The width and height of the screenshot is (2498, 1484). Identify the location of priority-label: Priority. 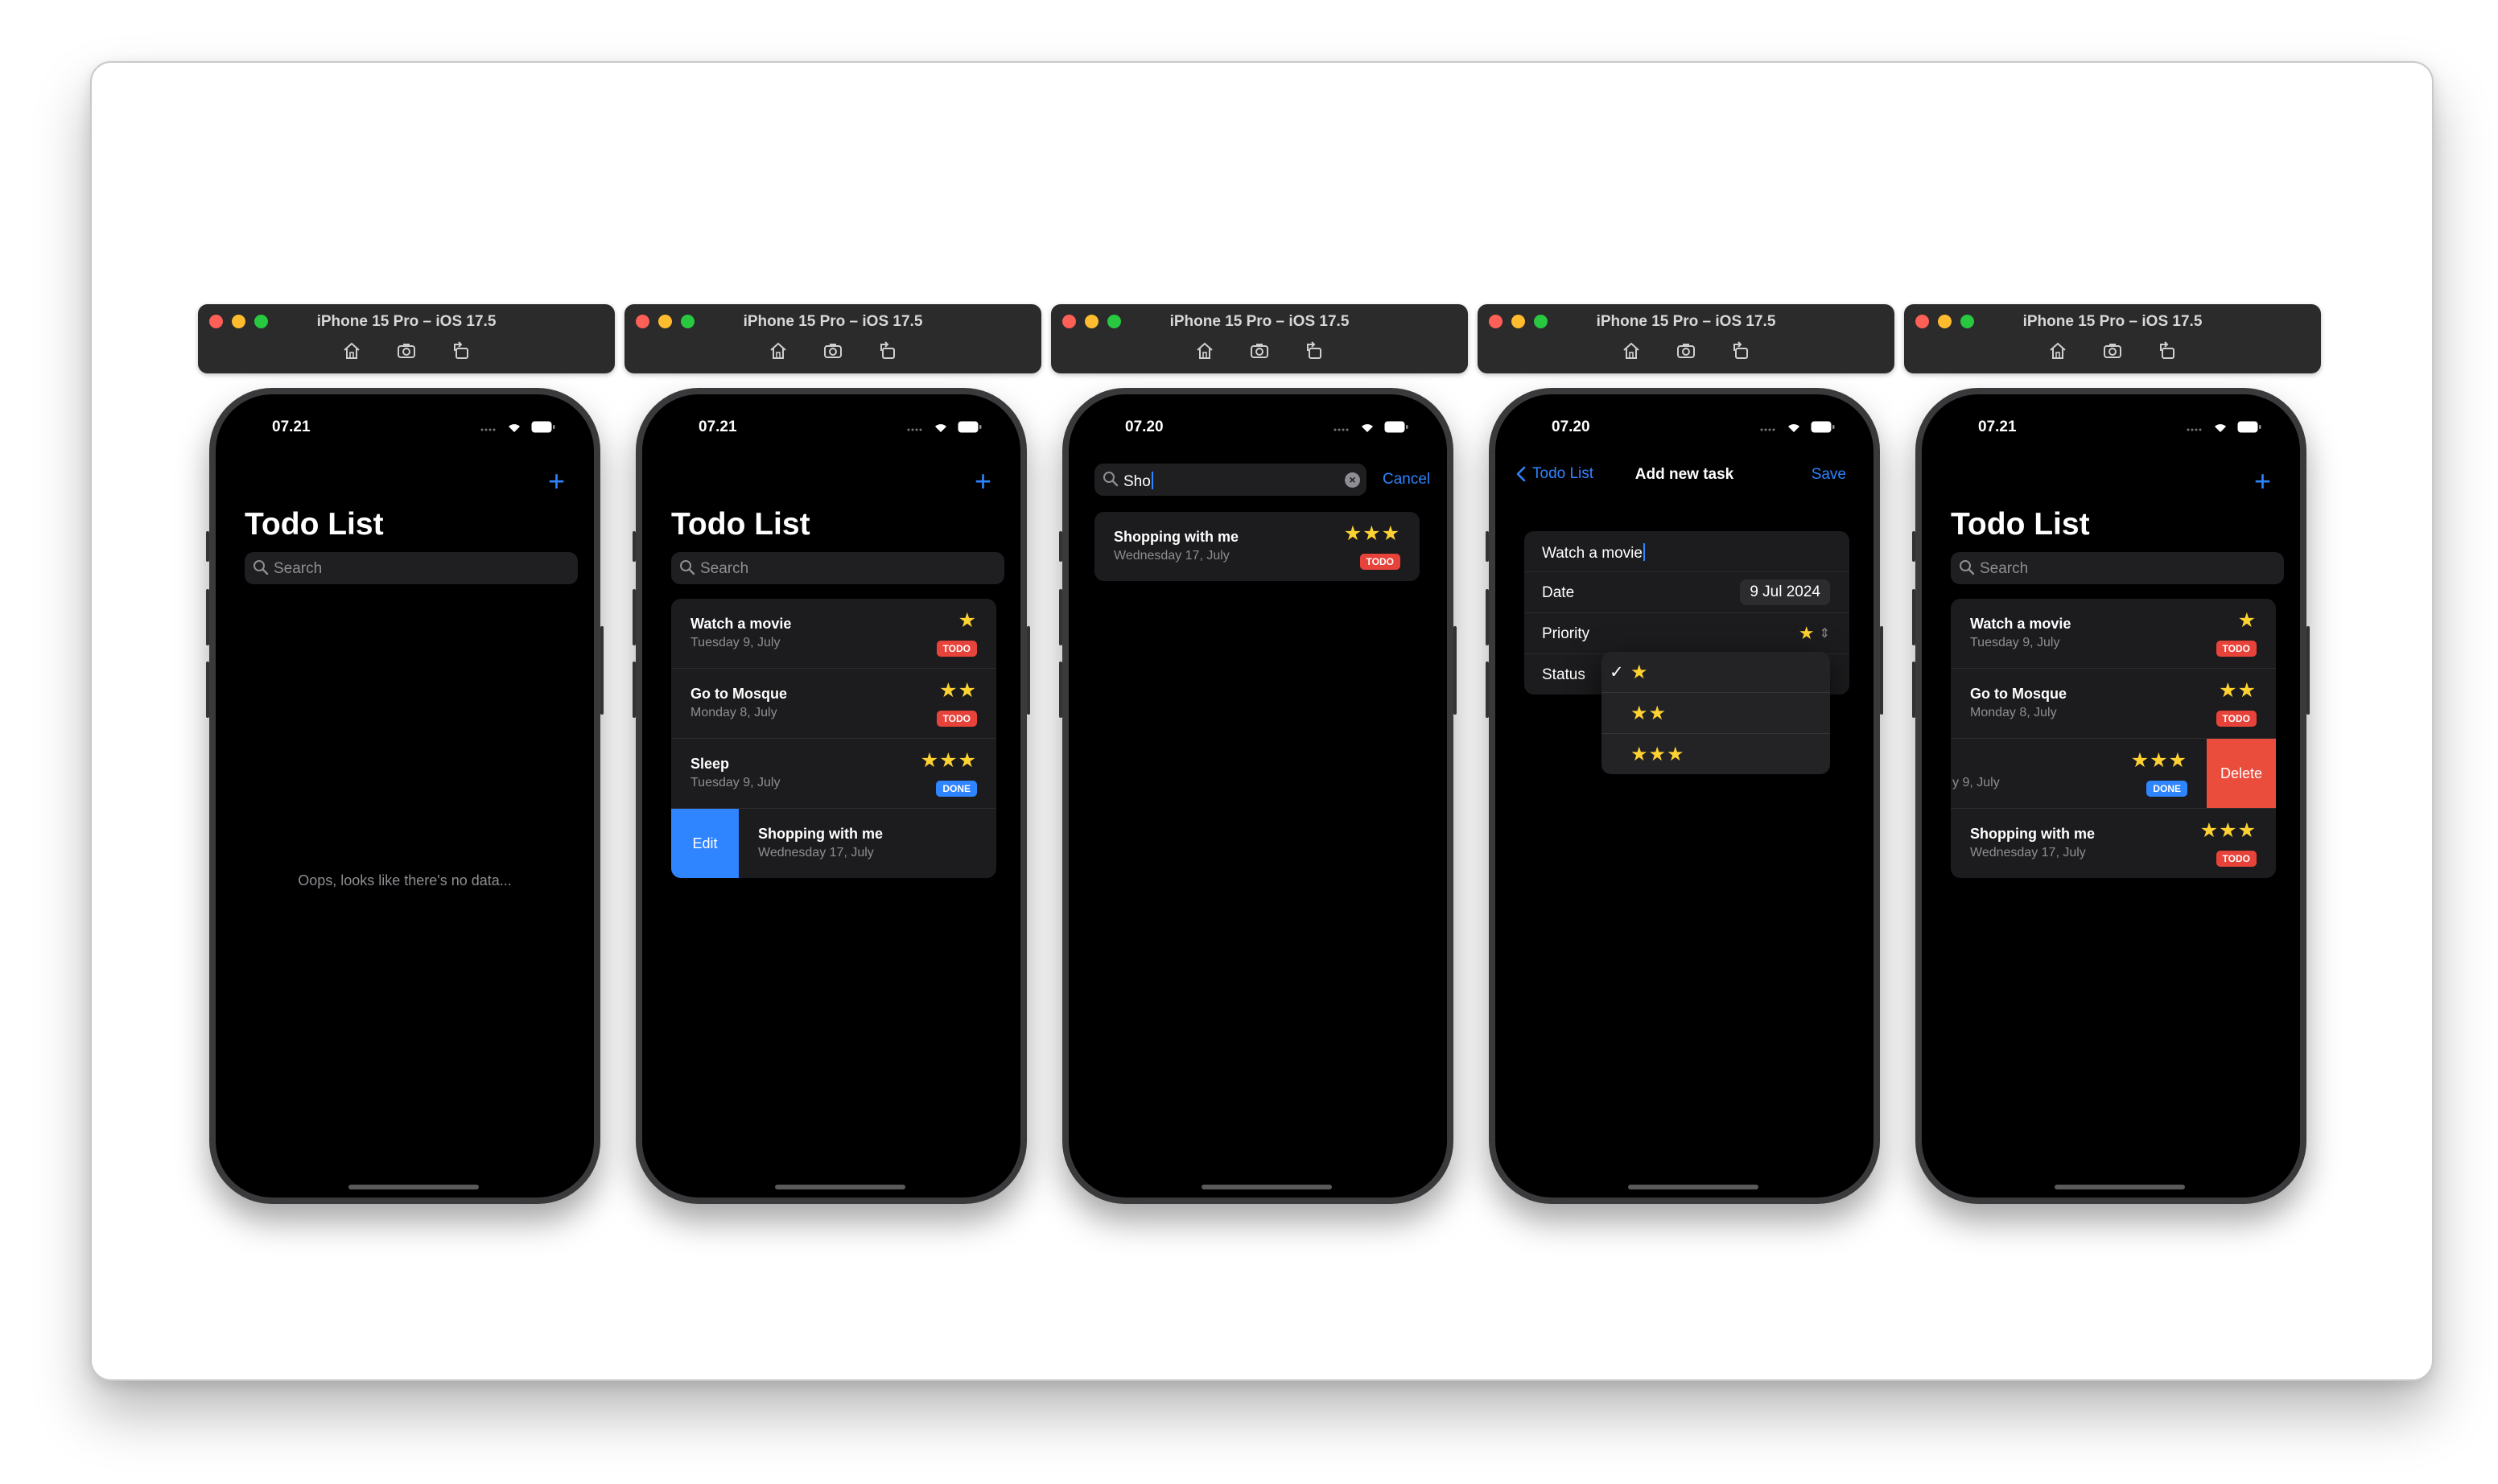
(1566, 633).